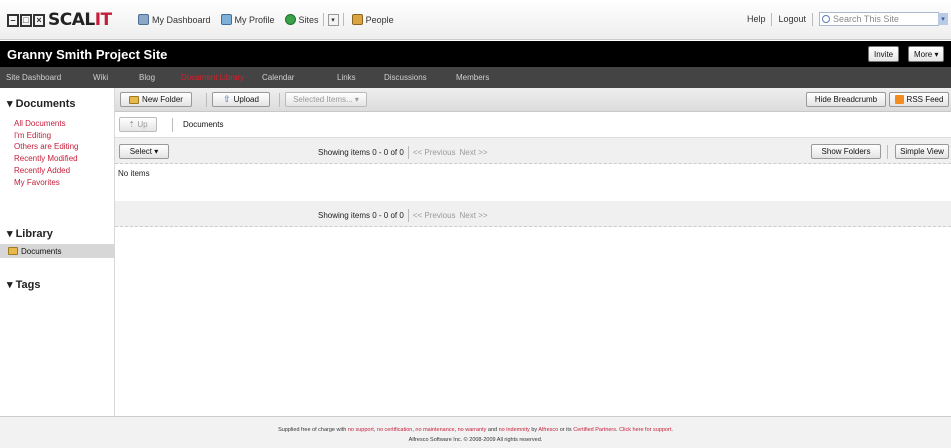 The width and height of the screenshot is (951, 448). Describe the element at coordinates (32, 135) in the screenshot. I see `filter-im-editing: I'm Editing` at that location.